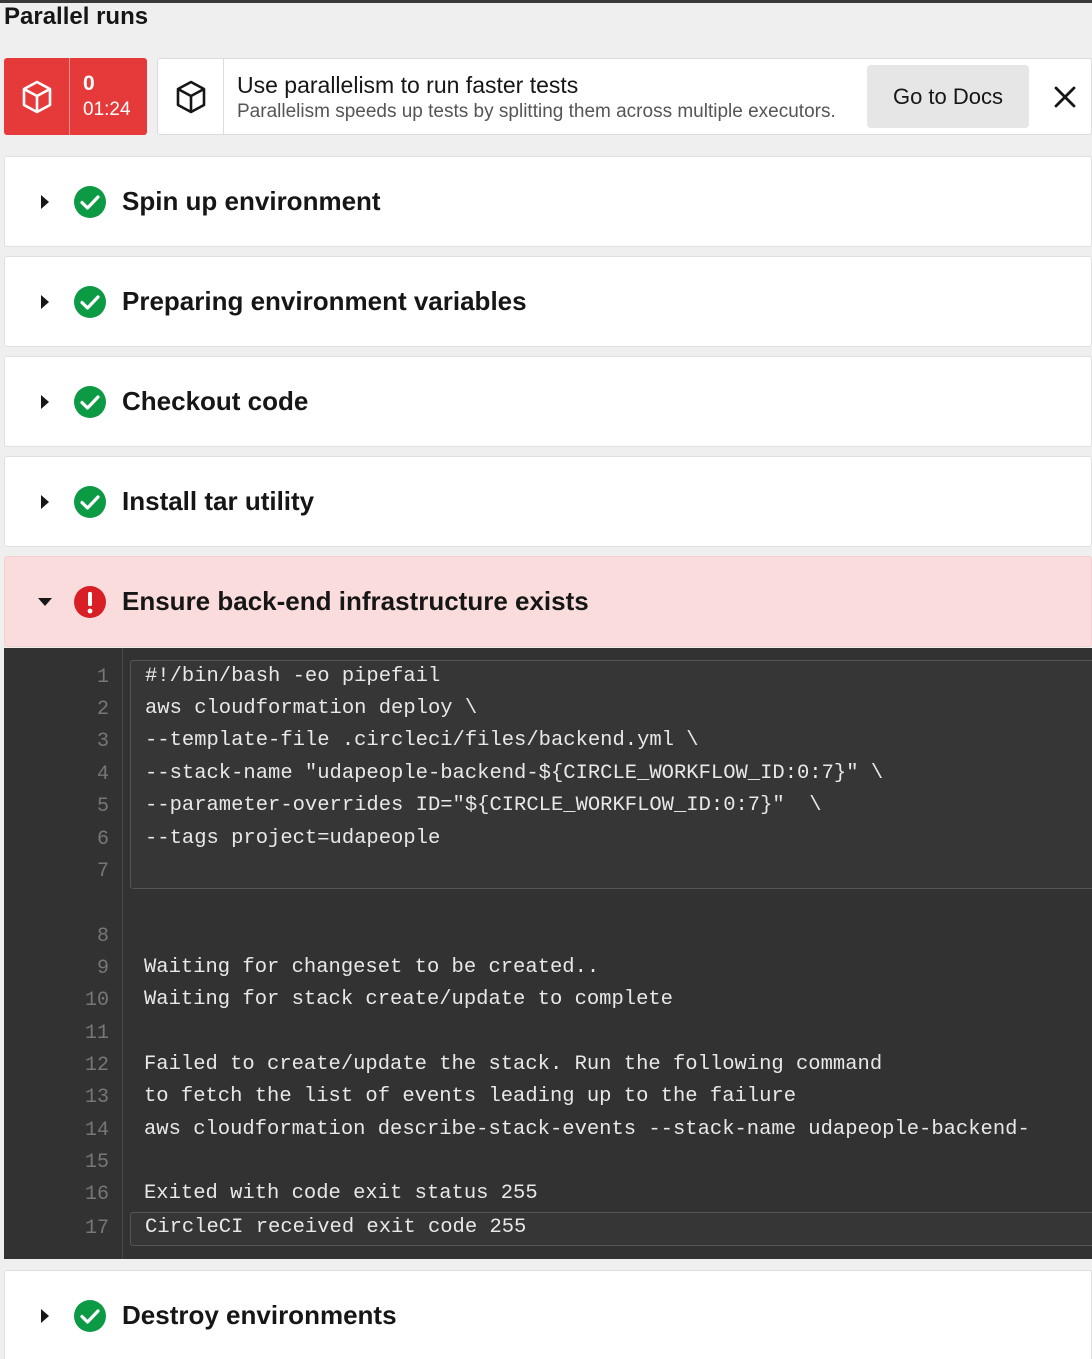 The height and width of the screenshot is (1359, 1092). I want to click on log-line: --tags project=udapeople, so click(293, 838).